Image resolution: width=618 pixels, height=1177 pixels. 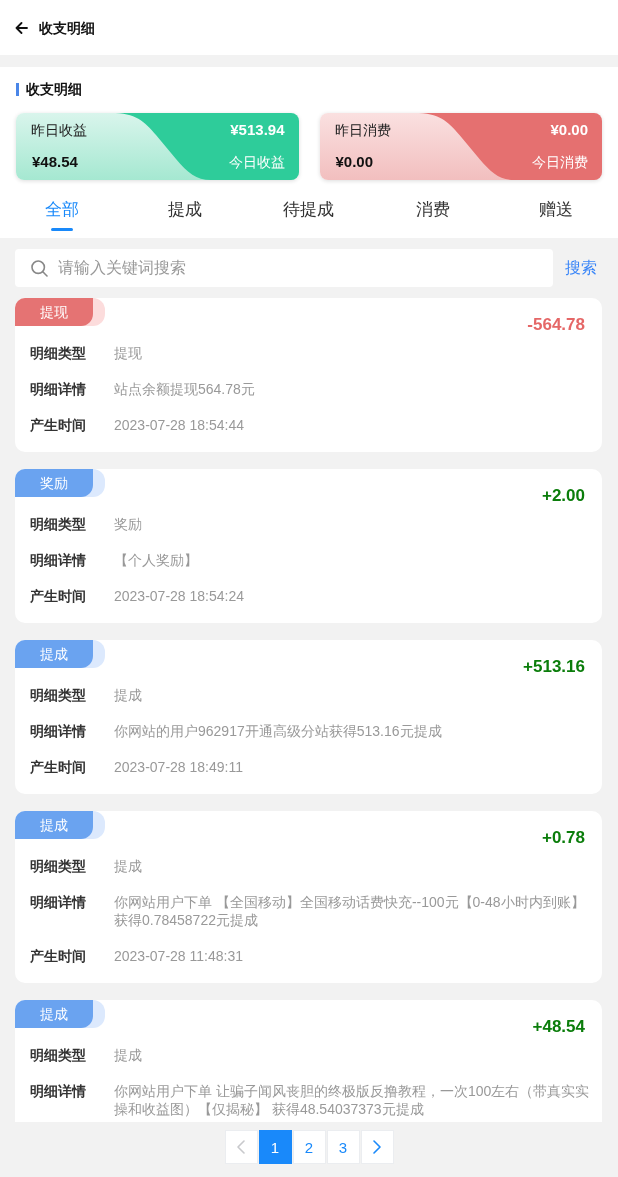 What do you see at coordinates (309, 1147) in the screenshot?
I see `page-button: 2` at bounding box center [309, 1147].